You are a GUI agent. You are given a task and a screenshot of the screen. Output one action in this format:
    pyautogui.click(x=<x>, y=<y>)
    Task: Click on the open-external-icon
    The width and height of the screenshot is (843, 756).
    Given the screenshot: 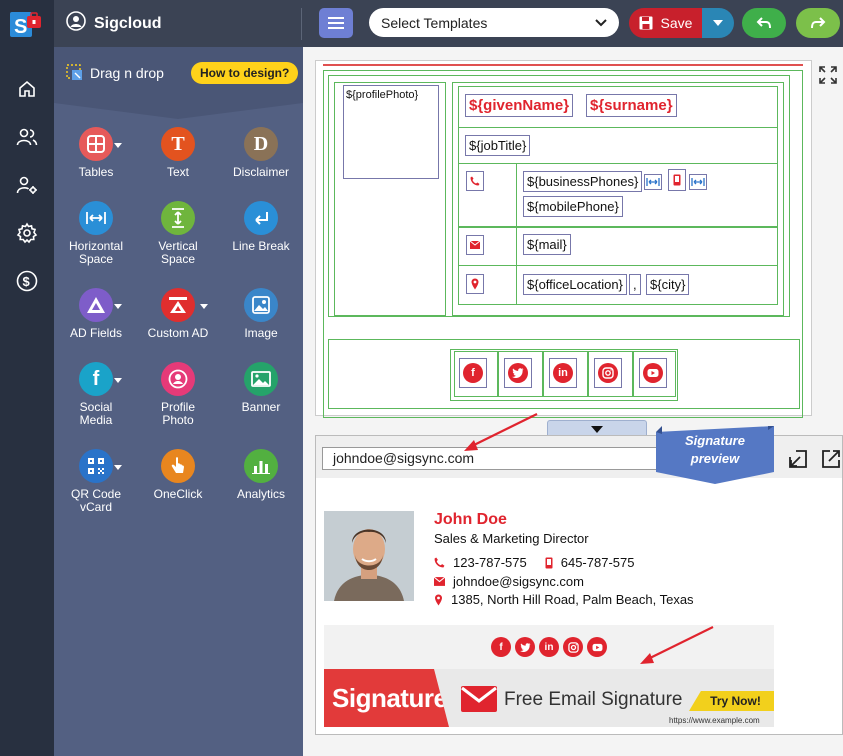 What is the action you would take?
    pyautogui.click(x=831, y=460)
    